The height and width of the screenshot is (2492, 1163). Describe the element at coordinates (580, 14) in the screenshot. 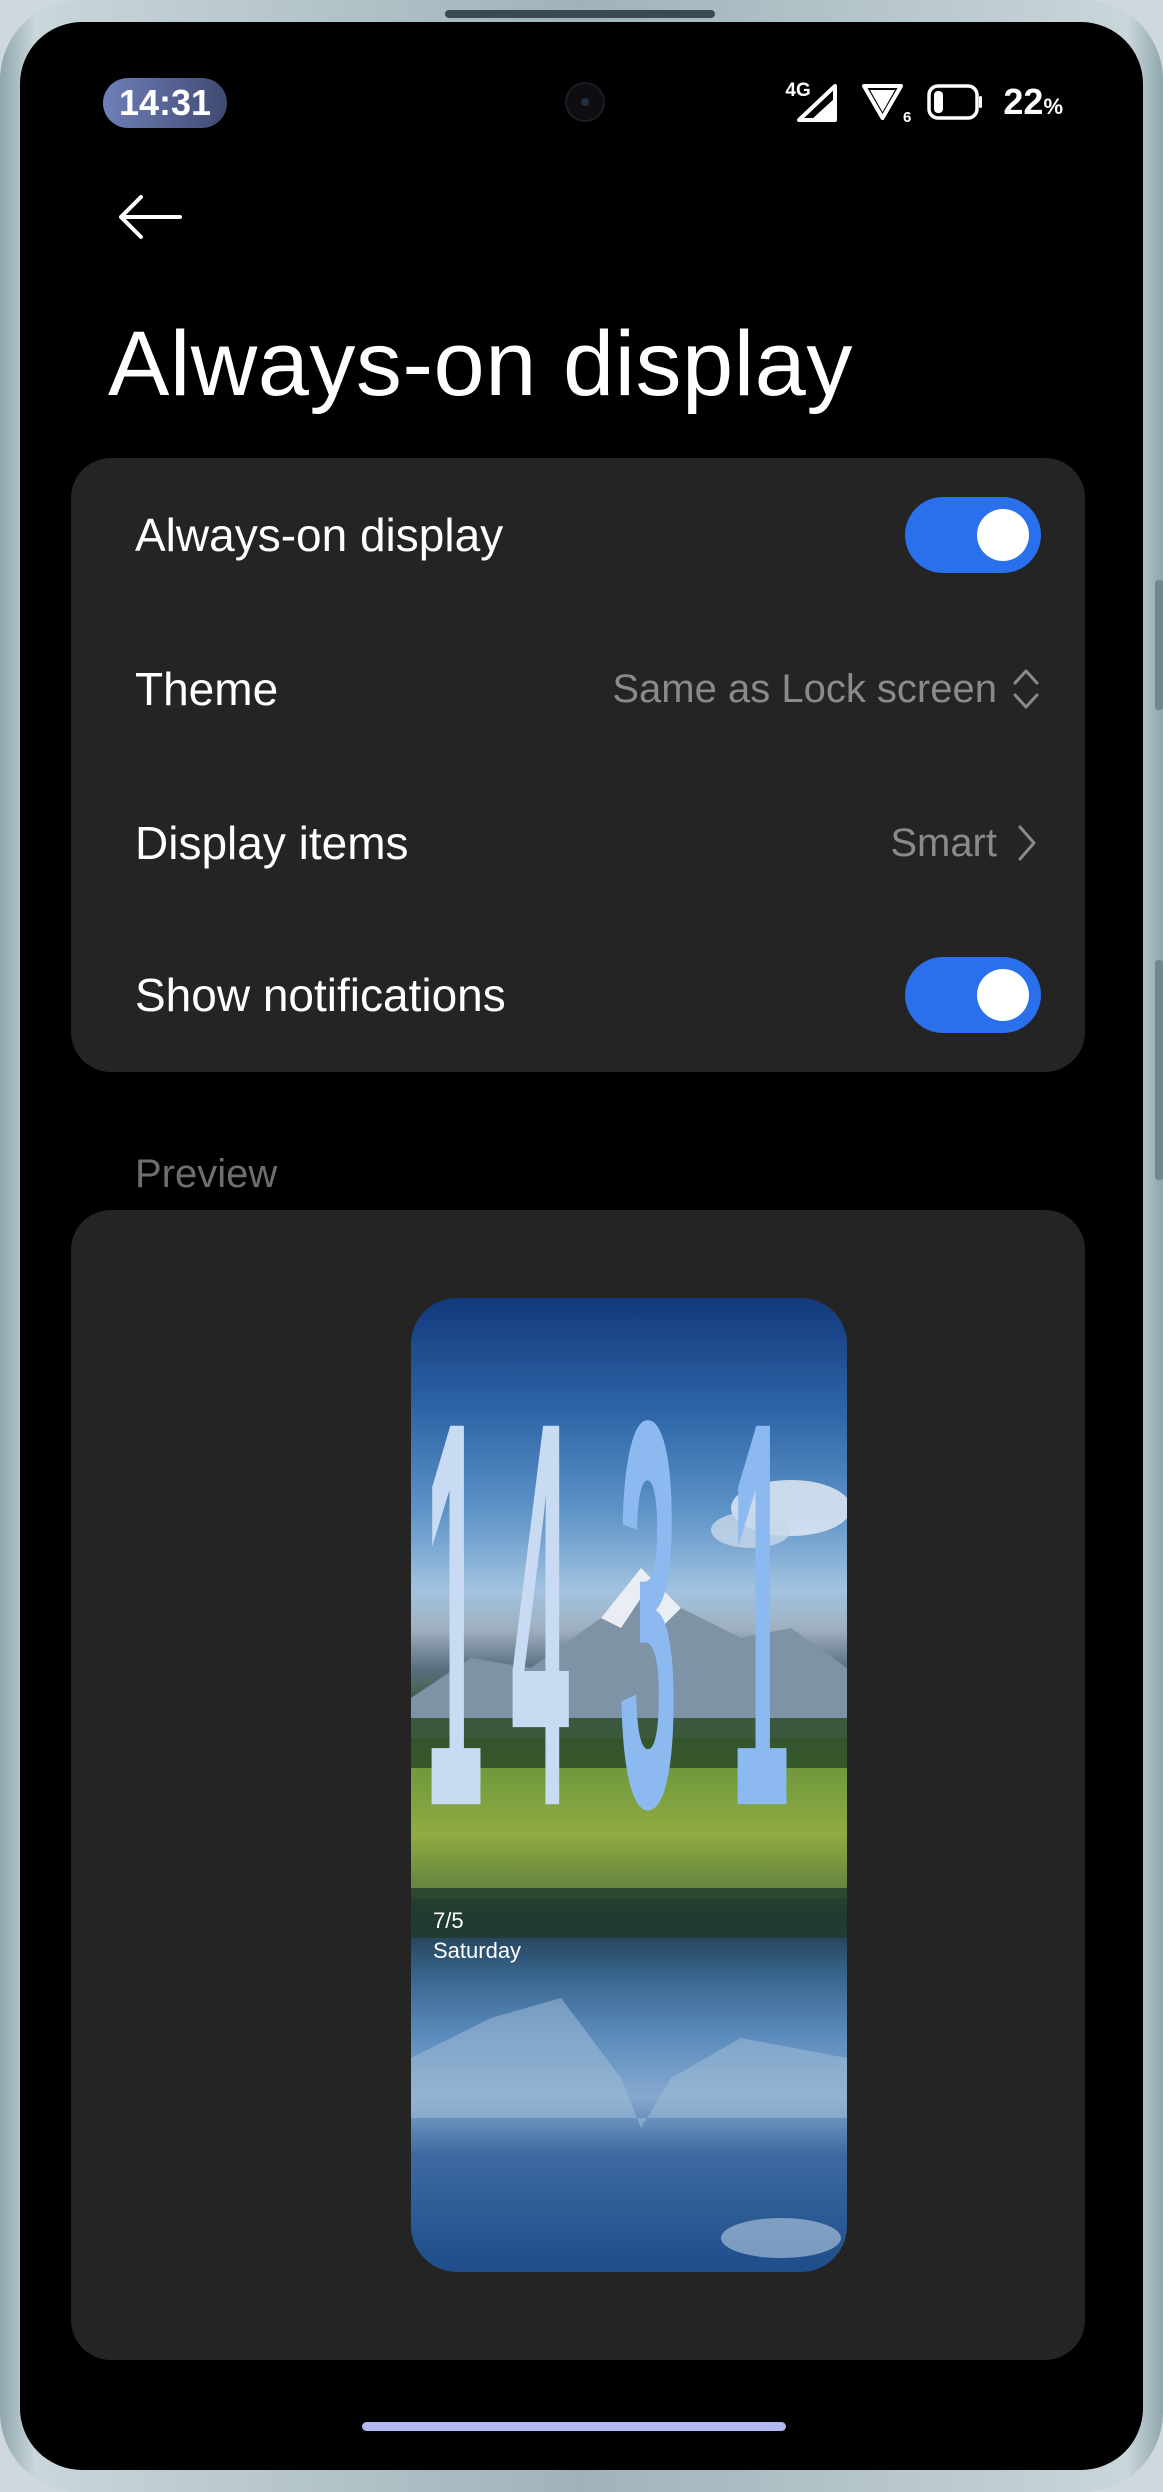

I see `frame-top-slot` at that location.